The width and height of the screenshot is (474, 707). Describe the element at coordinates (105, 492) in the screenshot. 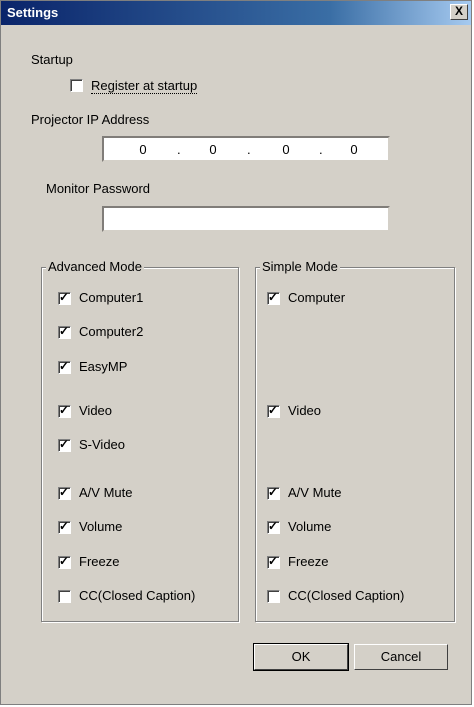

I see `advanced-a-v-mute-label: A/V Mute` at that location.